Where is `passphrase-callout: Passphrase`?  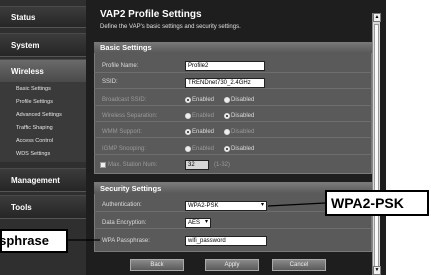 passphrase-callout: Passphrase is located at coordinates (34, 241).